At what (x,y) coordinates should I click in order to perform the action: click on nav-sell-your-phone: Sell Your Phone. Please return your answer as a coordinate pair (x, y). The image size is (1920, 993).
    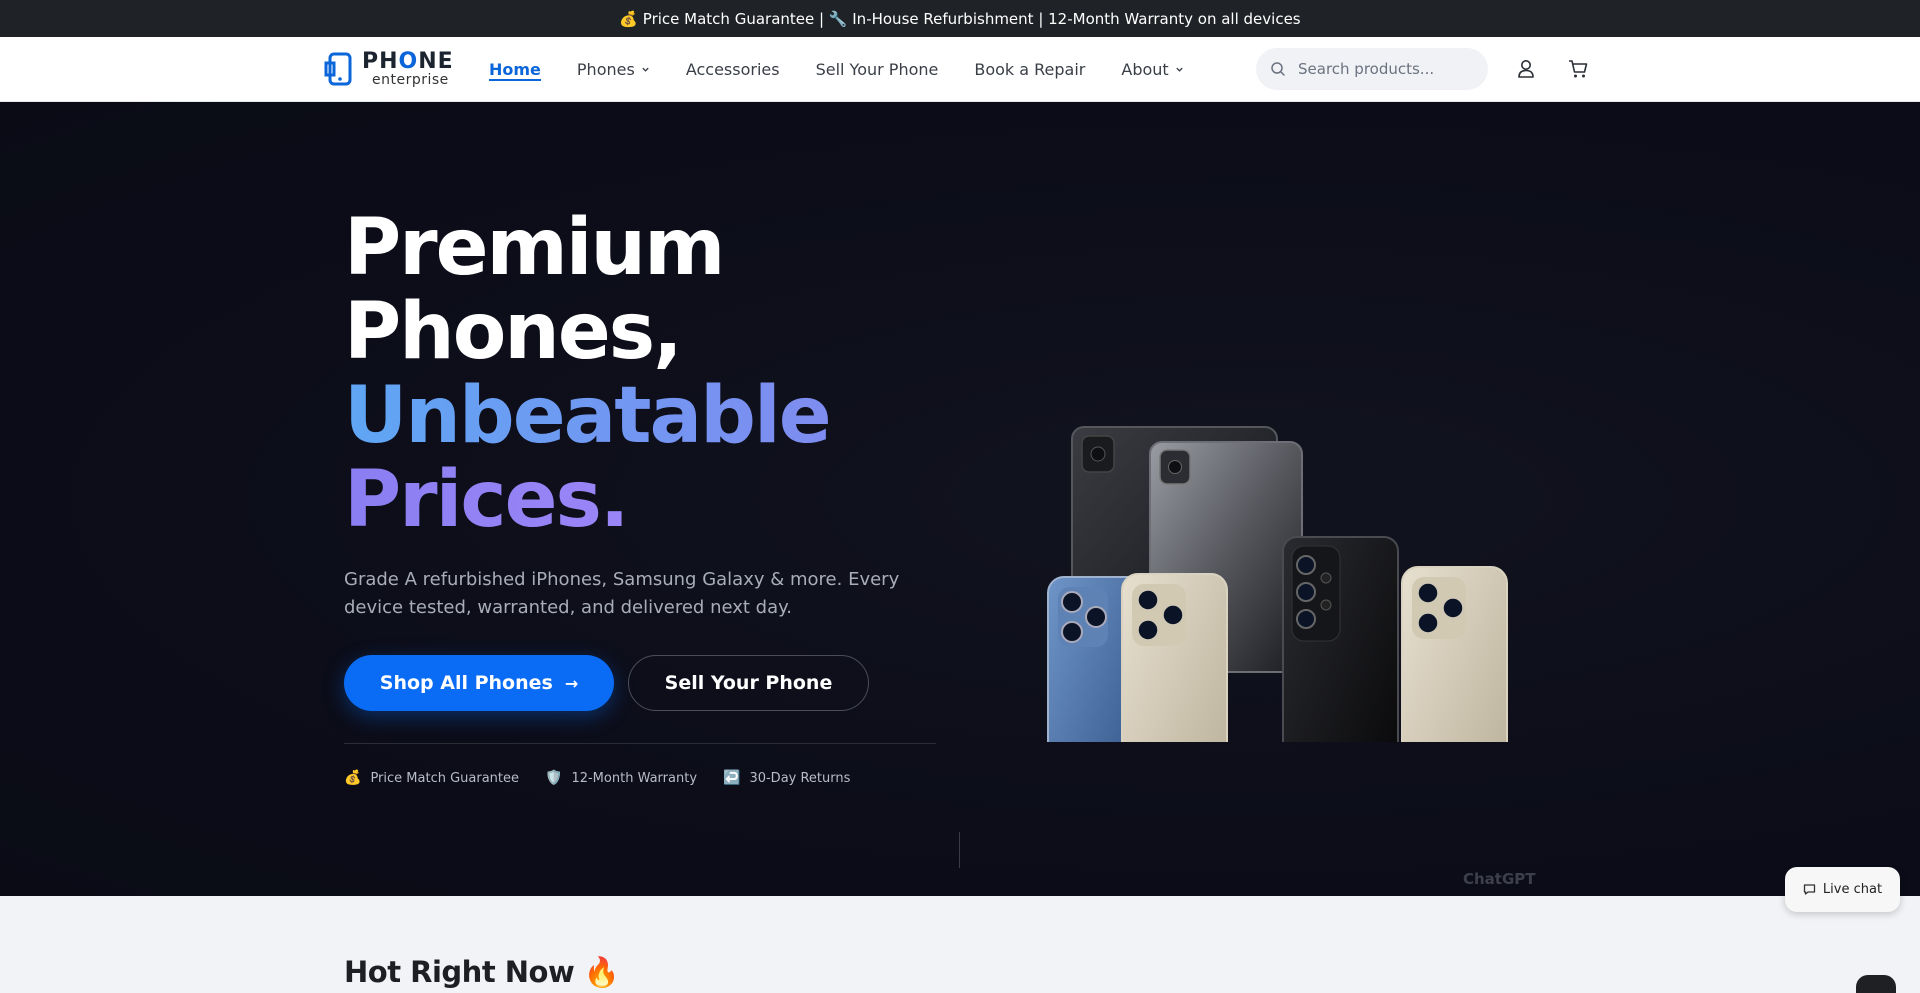
    Looking at the image, I should click on (877, 69).